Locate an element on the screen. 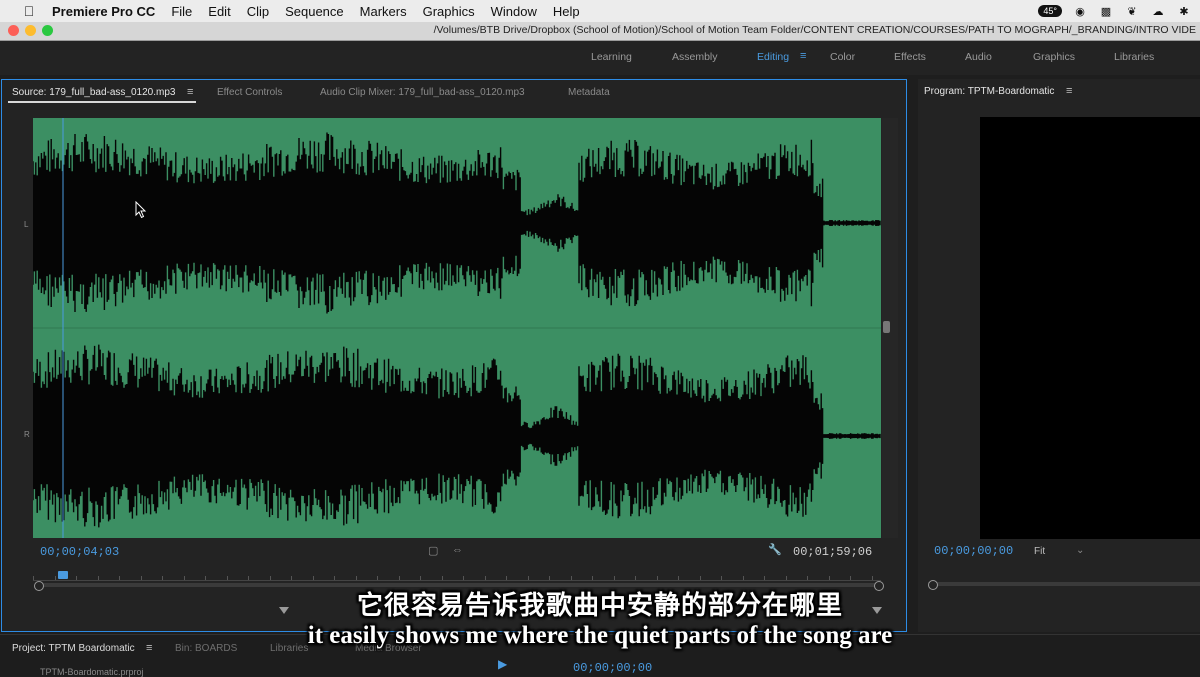 This screenshot has width=1200, height=677. sequence-timecode: 00;00;00;00 is located at coordinates (612, 668).